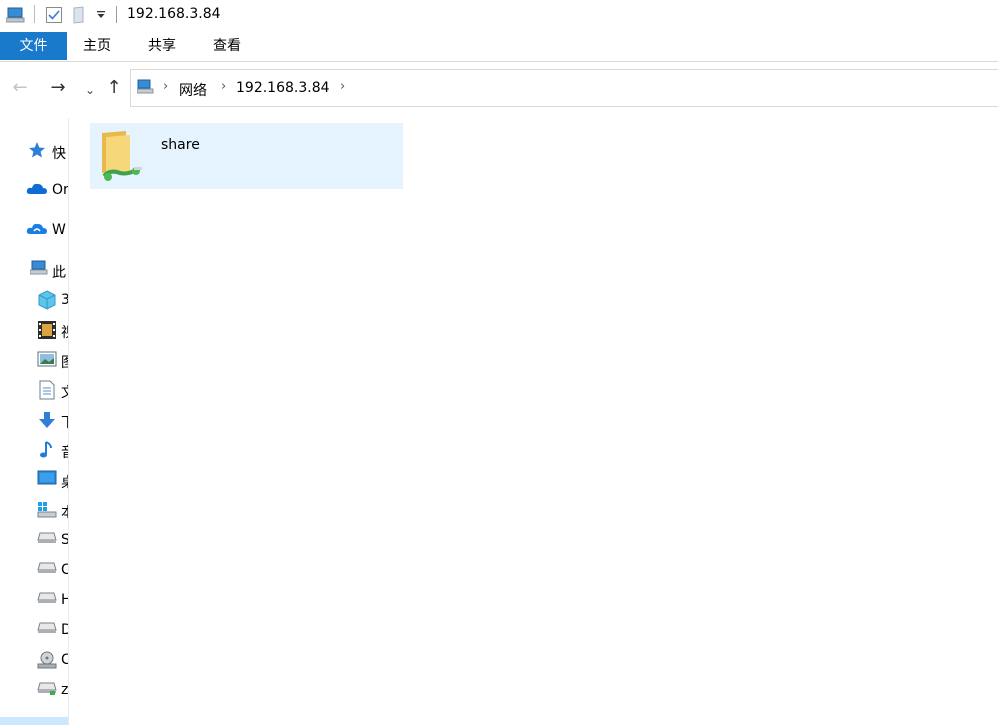  What do you see at coordinates (48, 390) in the screenshot?
I see `documents-icon` at bounding box center [48, 390].